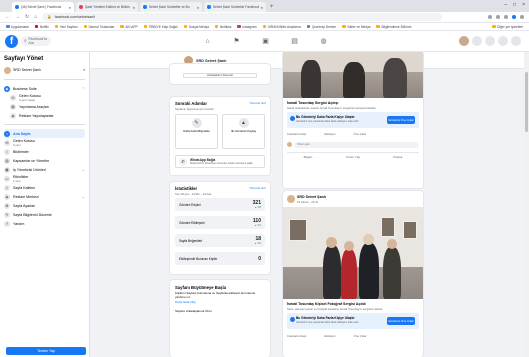 This screenshot has width=529, height=357. Describe the element at coordinates (49, 17) in the screenshot. I see `lock-icon: 🔒` at that location.